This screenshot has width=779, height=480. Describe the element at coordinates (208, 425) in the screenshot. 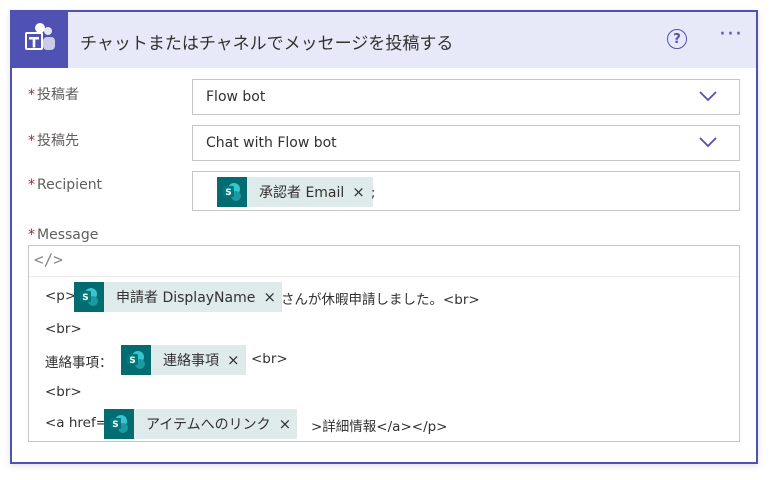

I see `token-label: アイテムへのリンク` at that location.